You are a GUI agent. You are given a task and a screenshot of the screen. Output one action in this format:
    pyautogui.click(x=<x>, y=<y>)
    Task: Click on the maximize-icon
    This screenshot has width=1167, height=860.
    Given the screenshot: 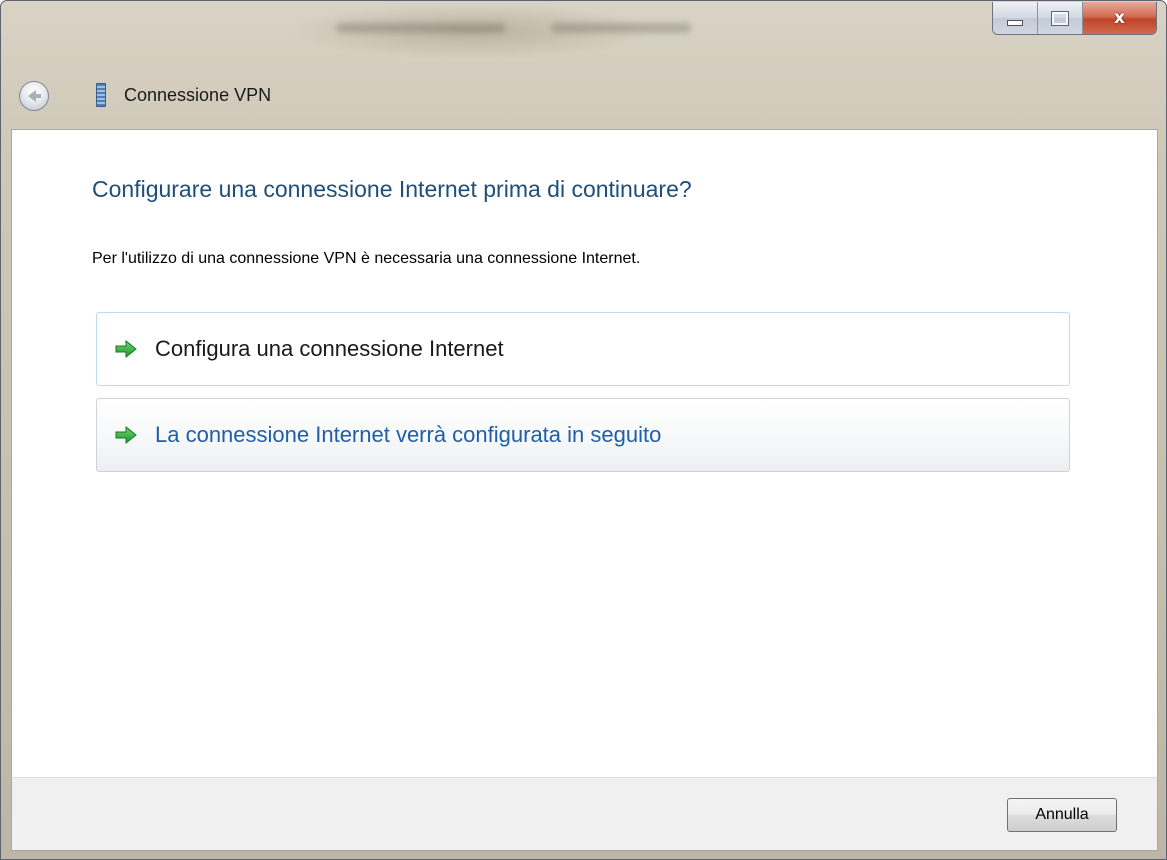 What is the action you would take?
    pyautogui.click(x=1060, y=18)
    